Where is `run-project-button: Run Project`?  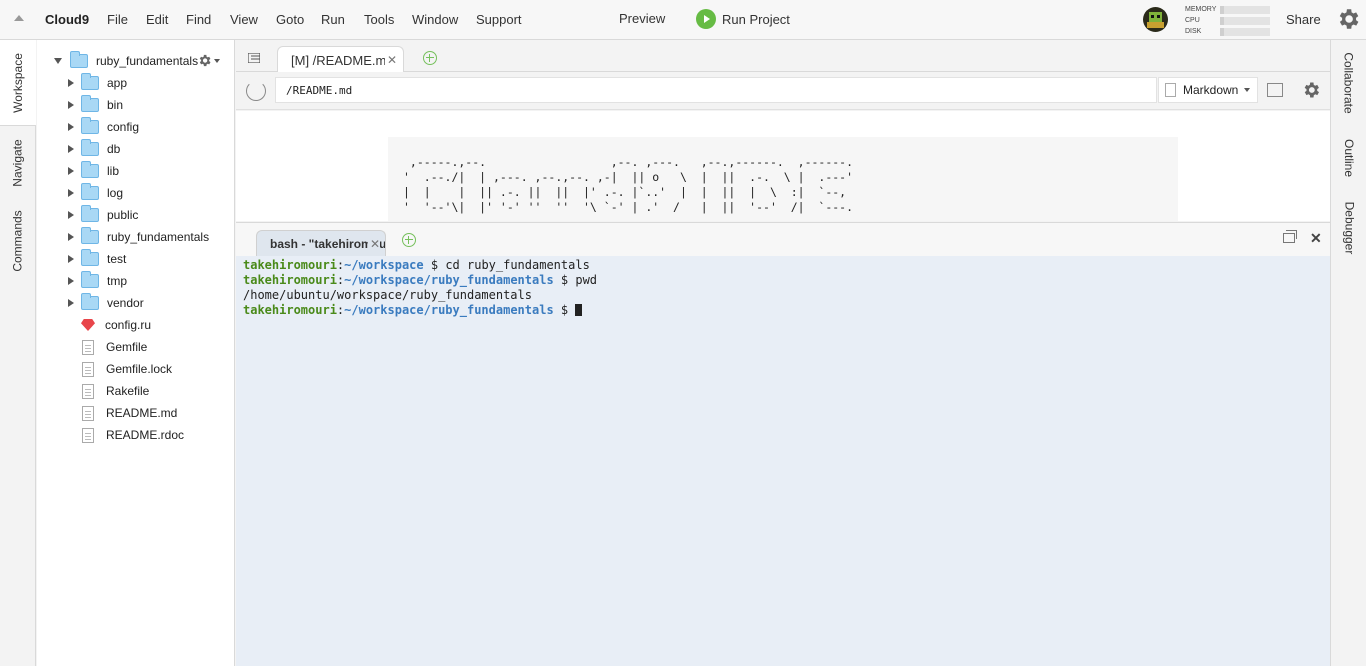 run-project-button: Run Project is located at coordinates (743, 19).